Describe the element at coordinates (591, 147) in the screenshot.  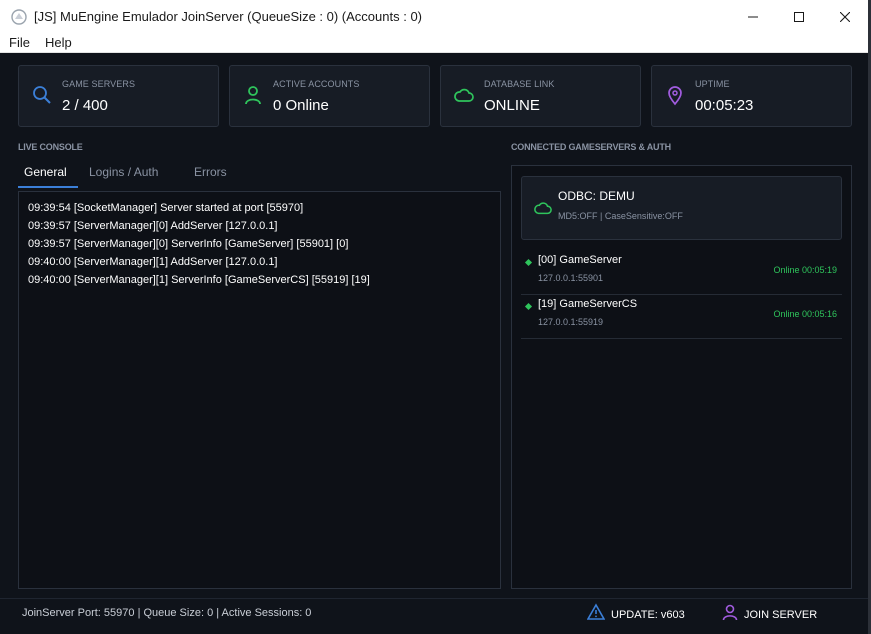
I see `connected-servers-label: CONNECTED GAMESERVERS & AUTH` at that location.